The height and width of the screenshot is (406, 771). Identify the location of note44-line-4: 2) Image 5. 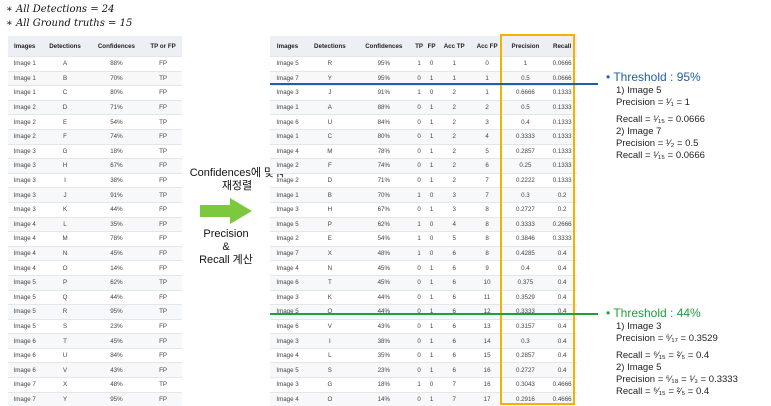
(639, 367).